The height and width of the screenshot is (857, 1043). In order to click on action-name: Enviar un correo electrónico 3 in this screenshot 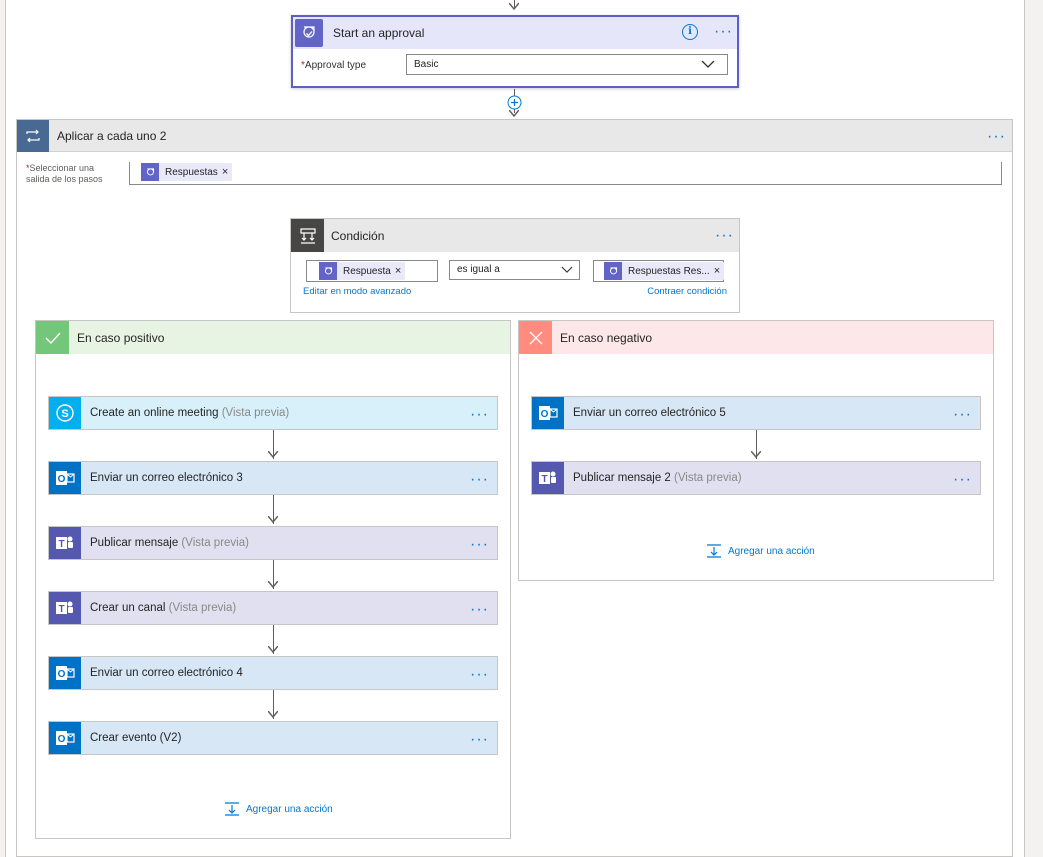, I will do `click(166, 478)`.